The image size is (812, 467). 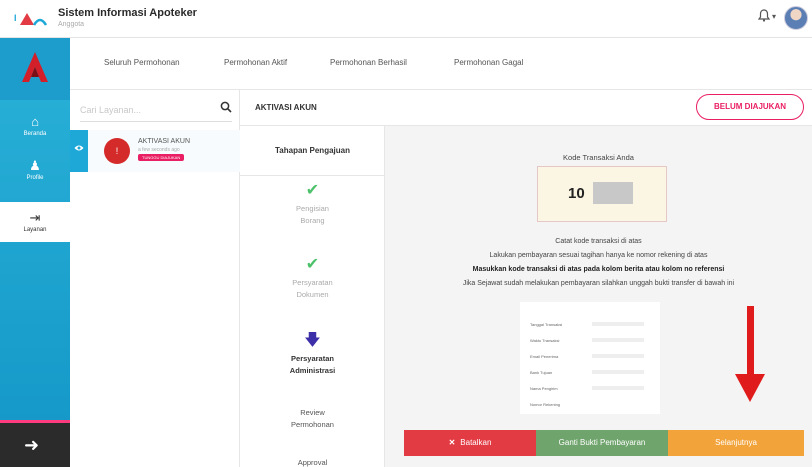 I want to click on next-label: Selanjutnya, so click(x=736, y=442).